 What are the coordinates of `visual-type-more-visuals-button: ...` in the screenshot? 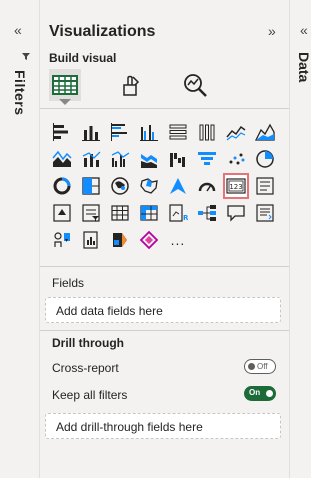 It's located at (178, 240).